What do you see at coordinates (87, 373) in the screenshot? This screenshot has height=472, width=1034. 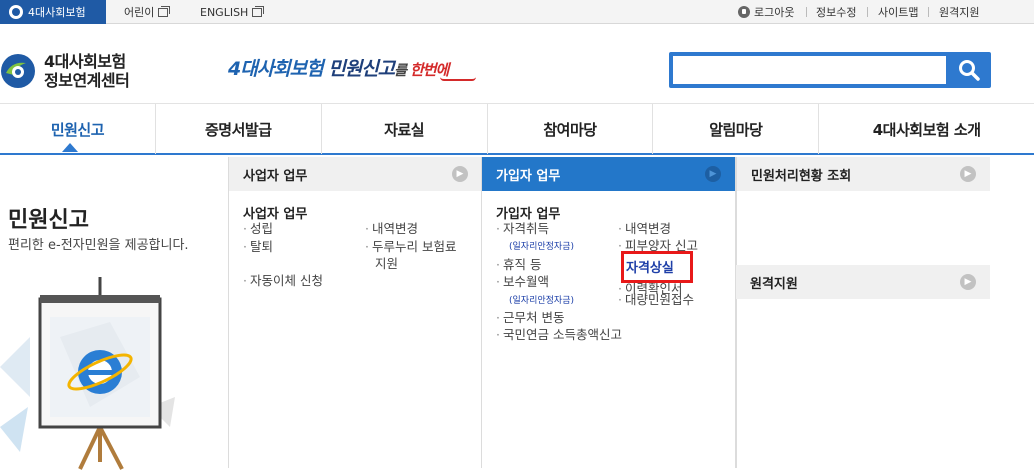 I see `presentation-easel-icon` at bounding box center [87, 373].